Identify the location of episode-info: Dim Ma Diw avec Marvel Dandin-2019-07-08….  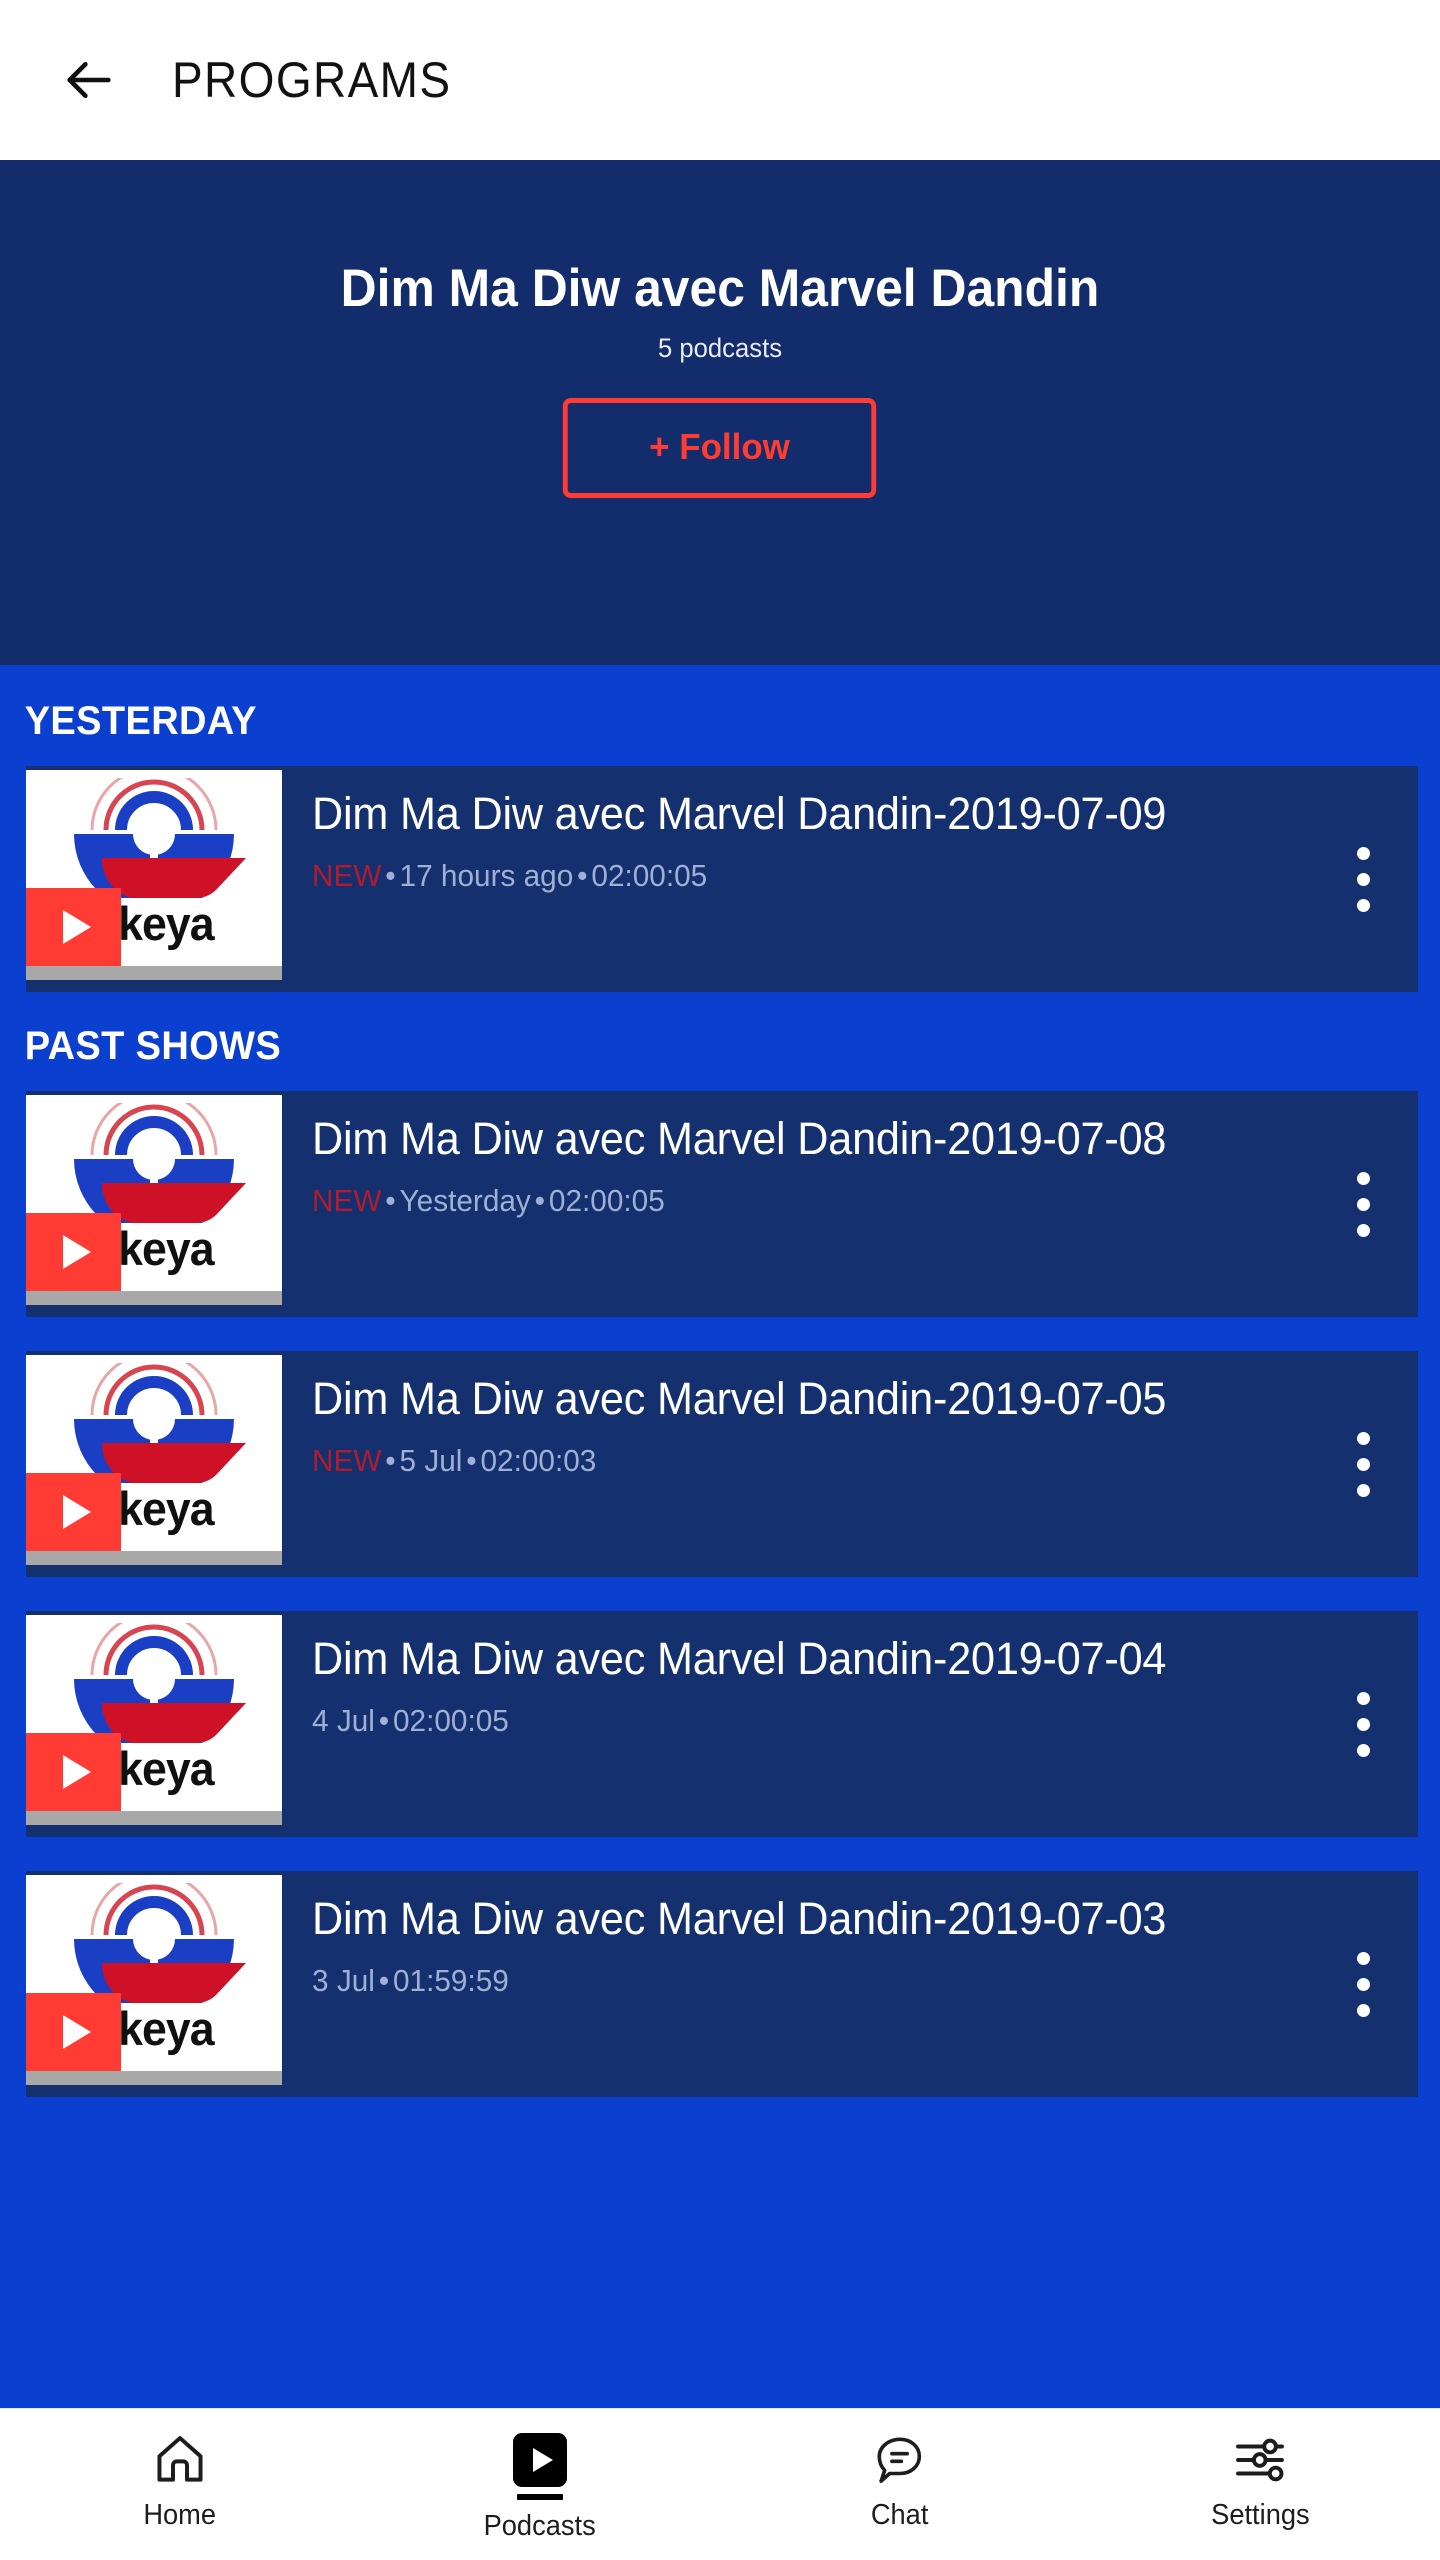
(795, 1204).